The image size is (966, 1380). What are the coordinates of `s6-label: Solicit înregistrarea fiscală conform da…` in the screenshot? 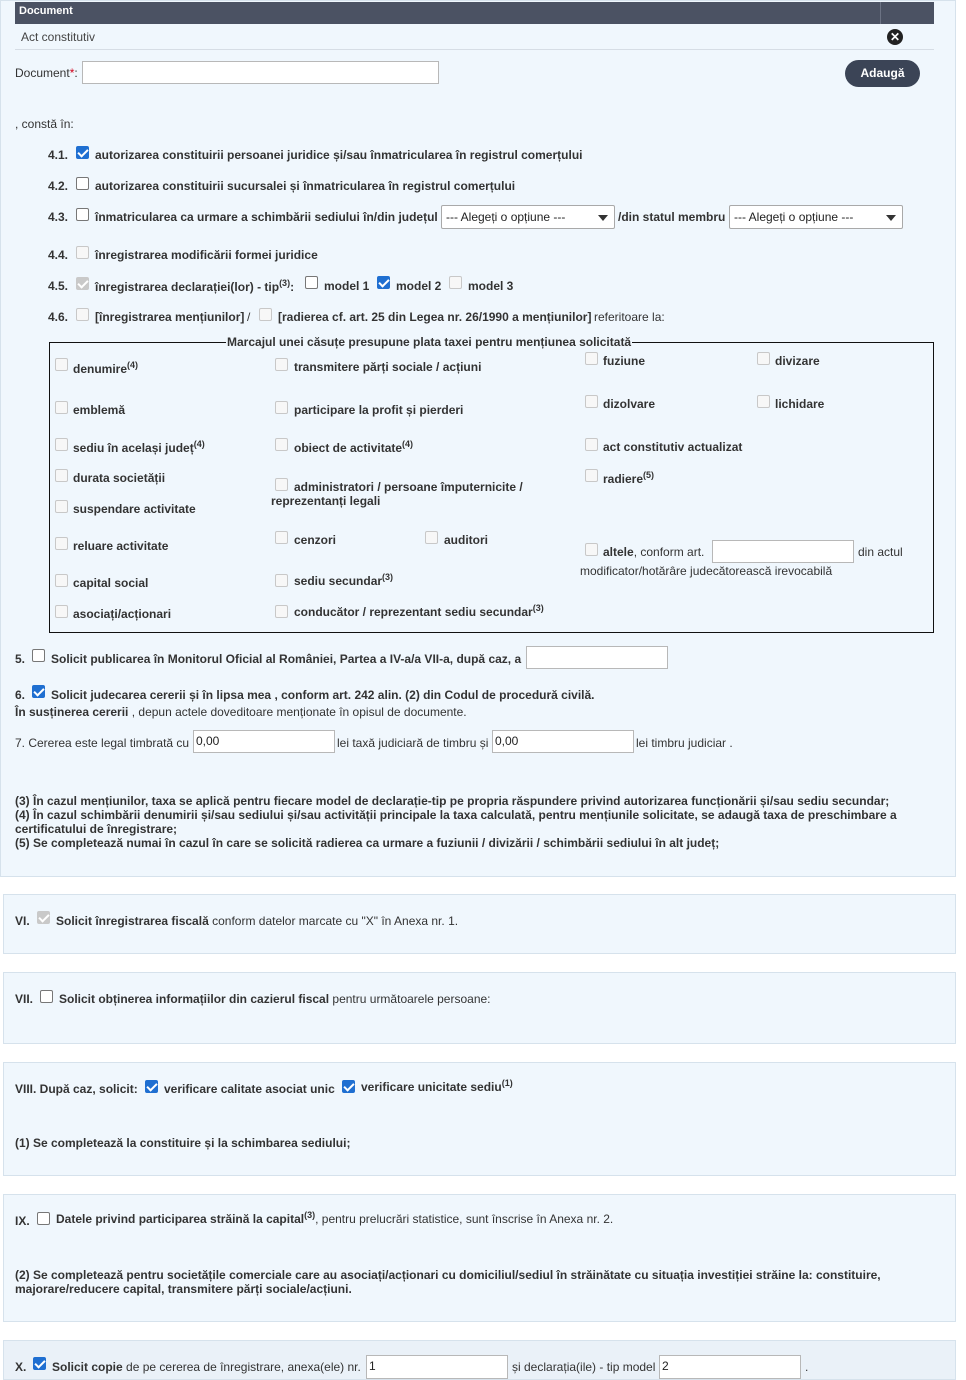 It's located at (257, 921).